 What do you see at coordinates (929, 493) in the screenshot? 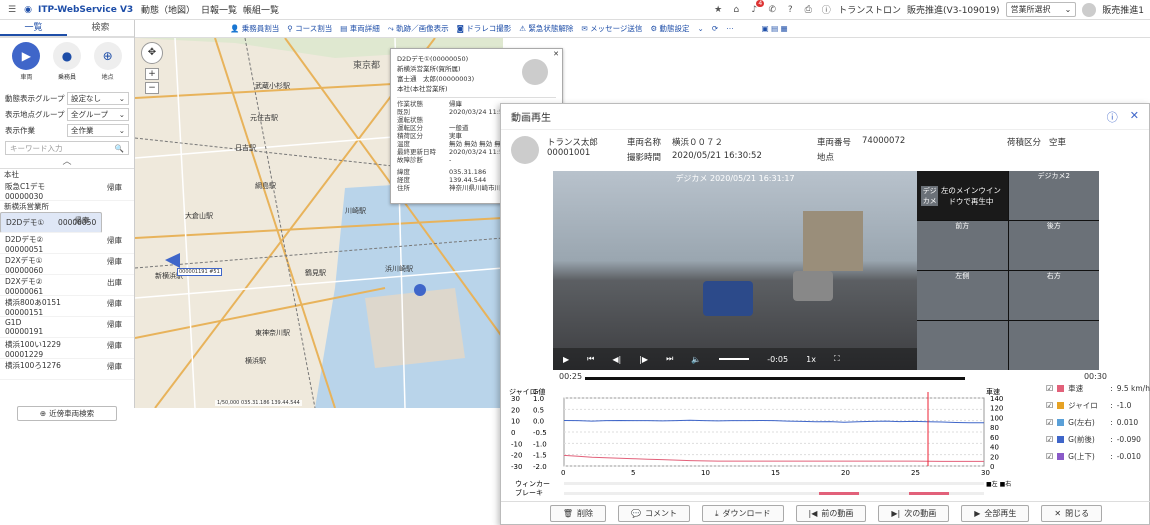
I see `brake-segment` at bounding box center [929, 493].